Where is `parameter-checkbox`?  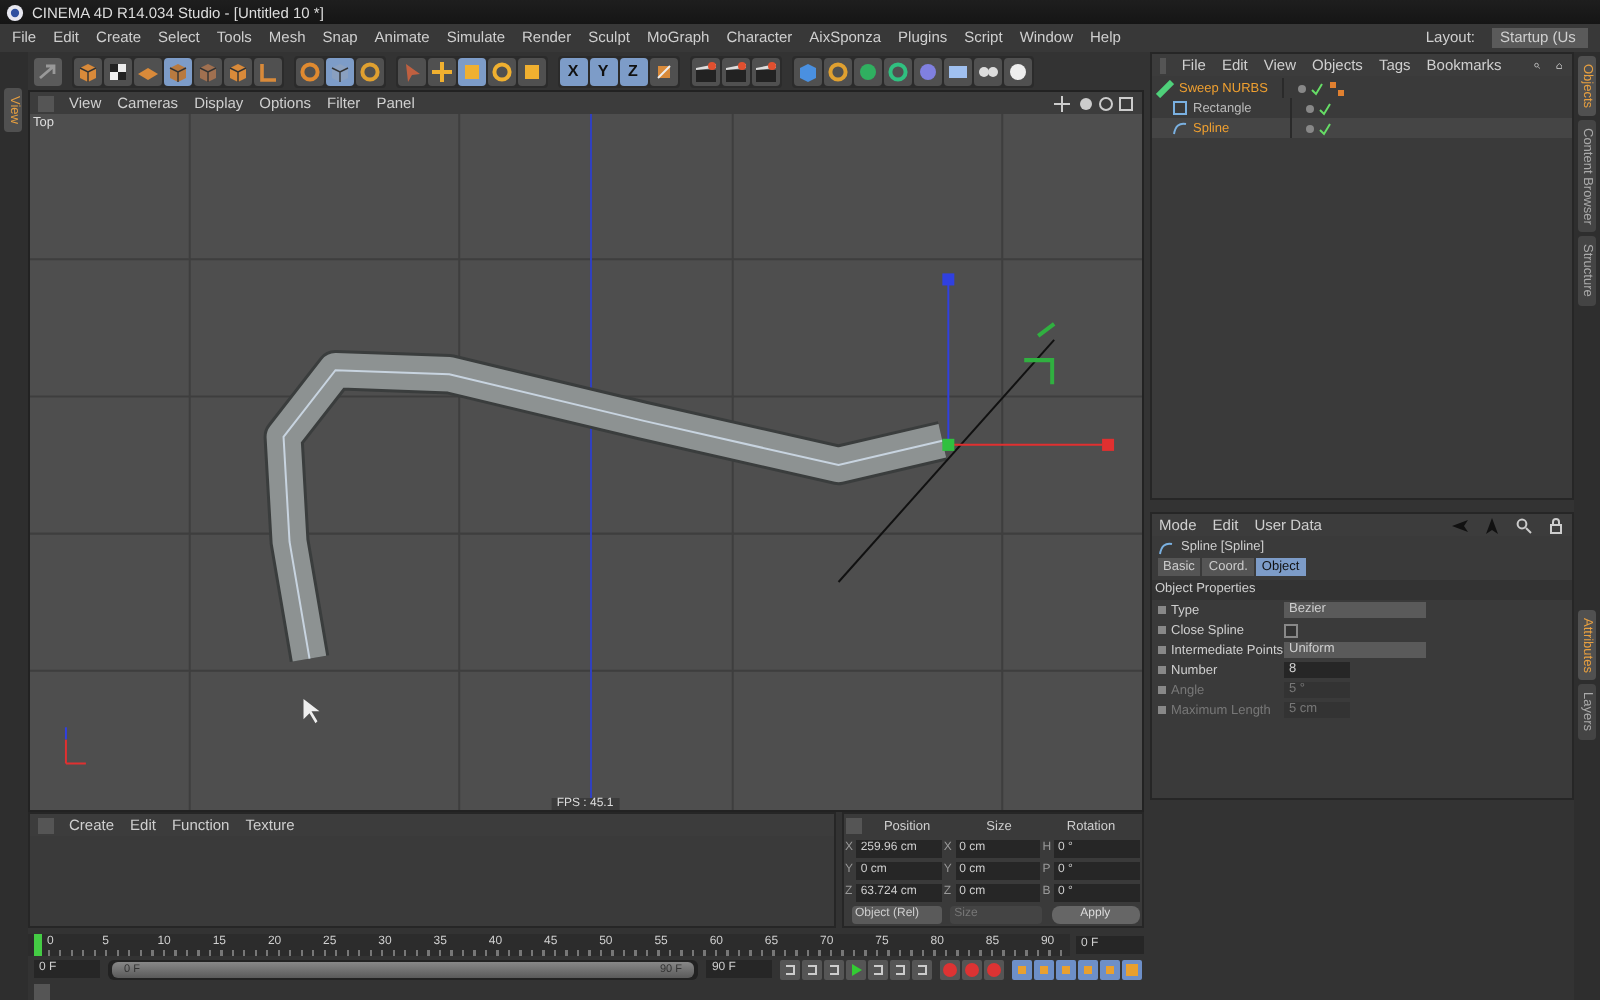
parameter-checkbox is located at coordinates (1290, 630).